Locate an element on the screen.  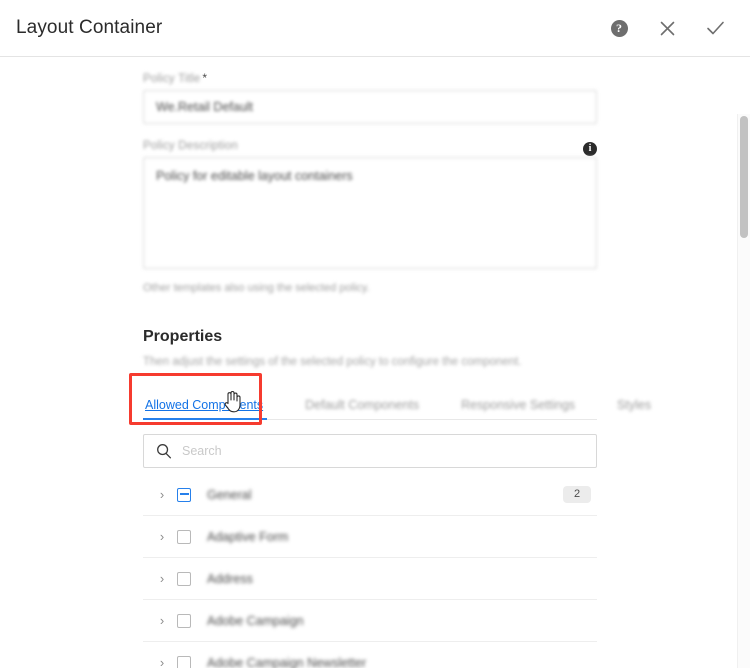
component-search is located at coordinates (370, 451).